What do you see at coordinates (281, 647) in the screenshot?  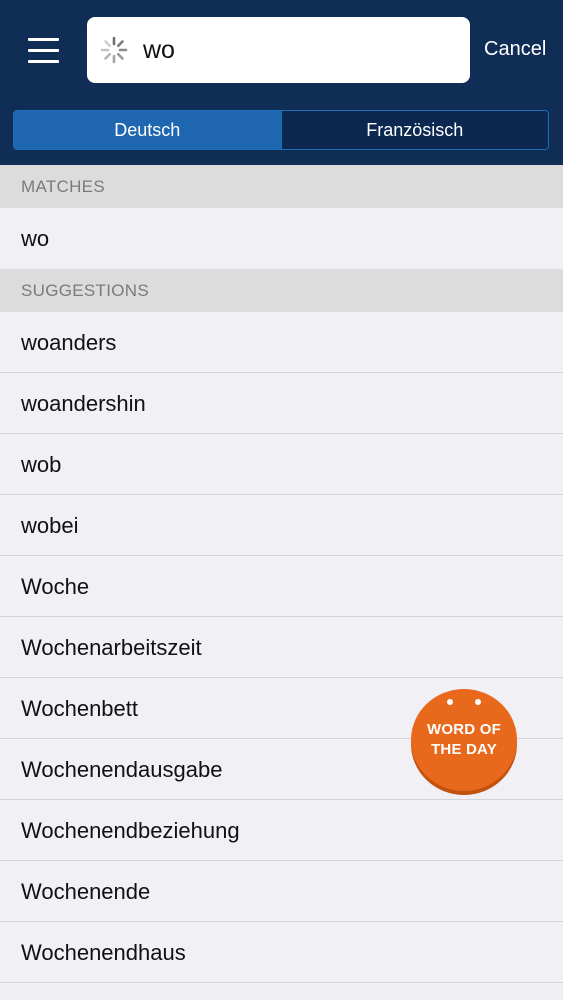 I see `suggestion-row: Wochenarbeitszeit` at bounding box center [281, 647].